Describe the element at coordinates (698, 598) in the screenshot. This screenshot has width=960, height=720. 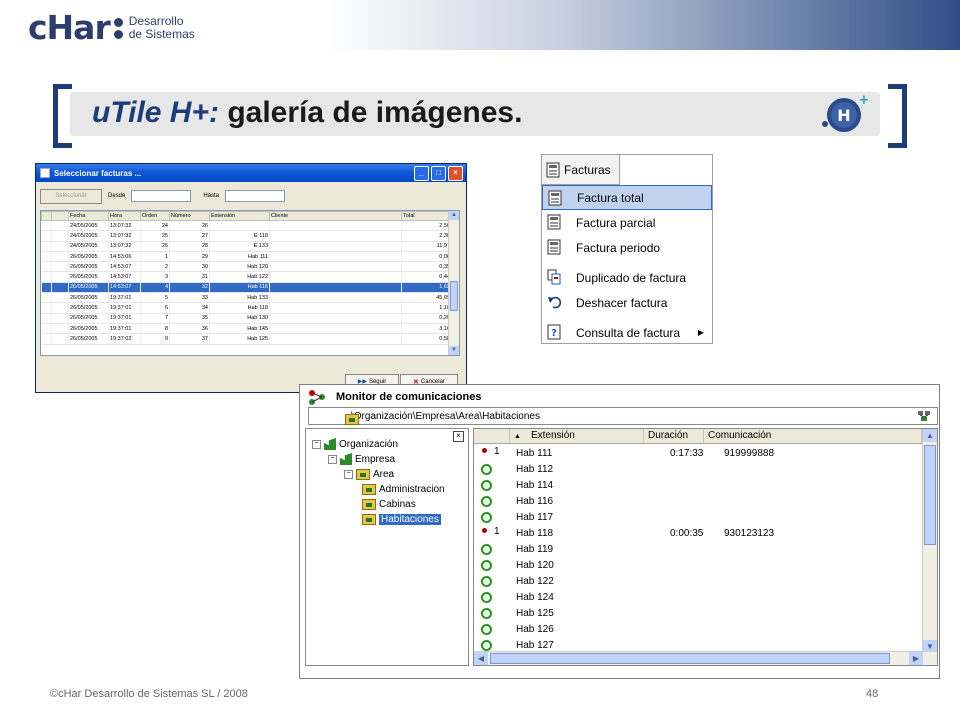
I see `list-item: Hab 124` at that location.